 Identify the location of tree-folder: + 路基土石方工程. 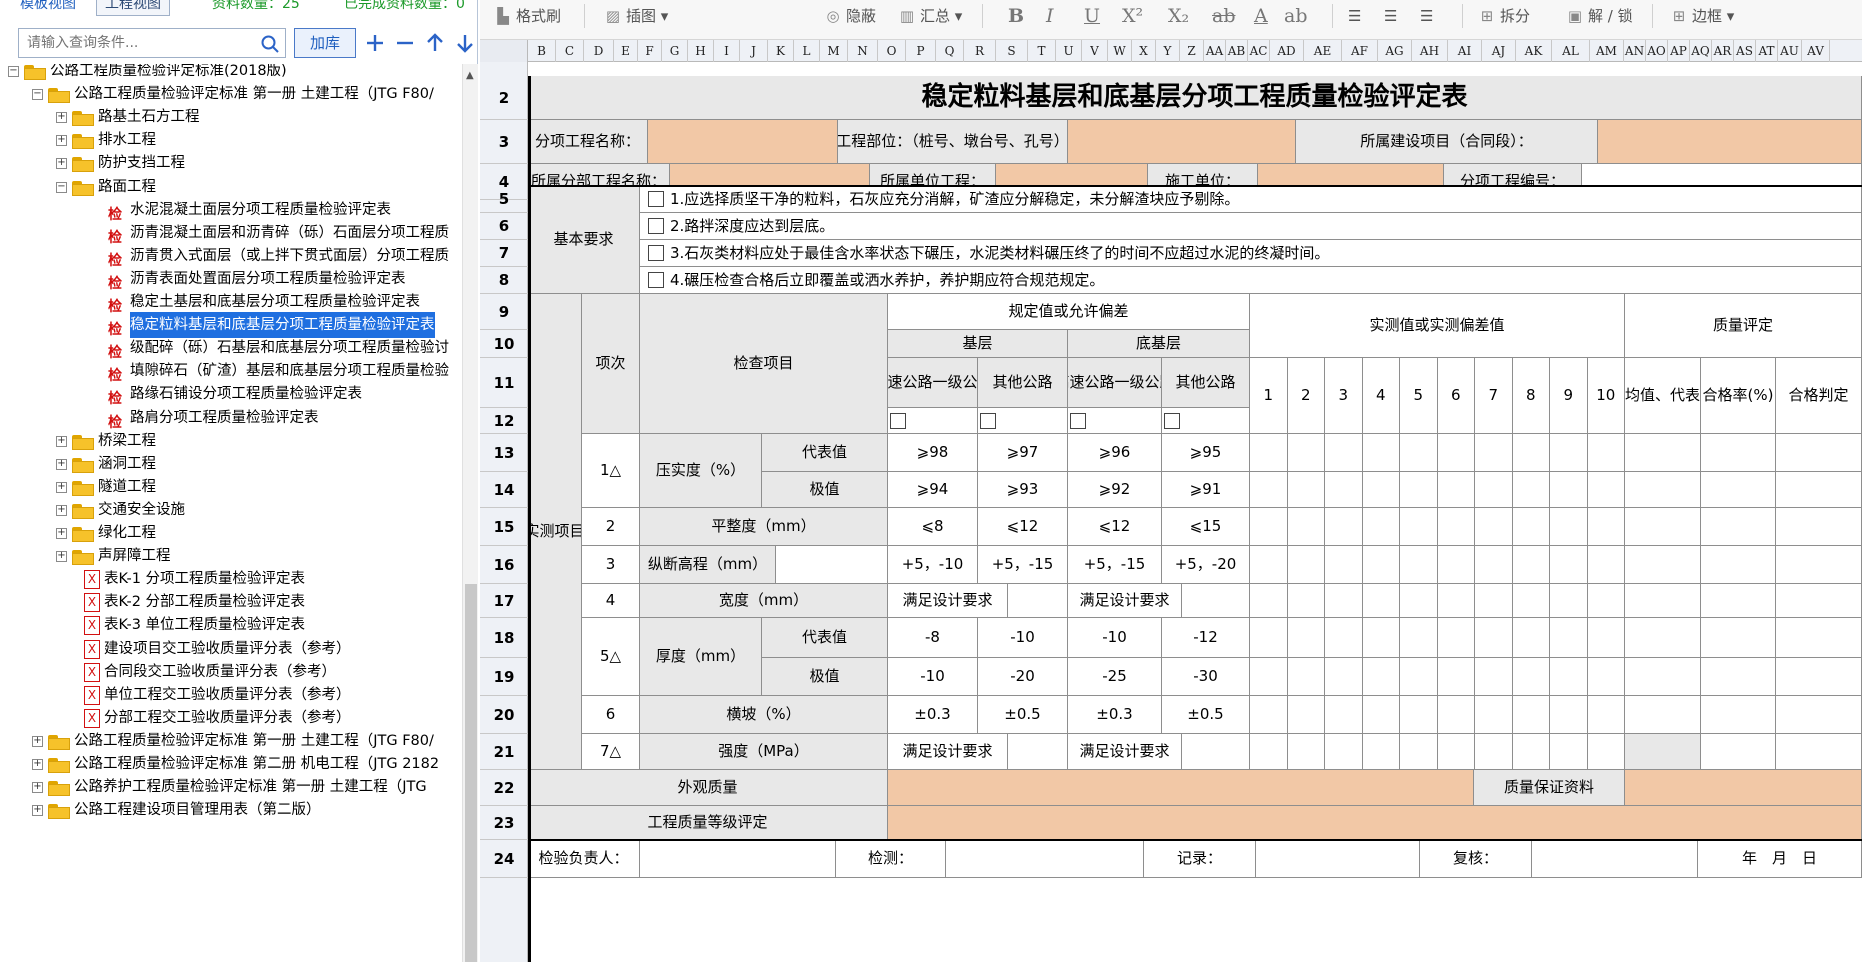
(231, 117).